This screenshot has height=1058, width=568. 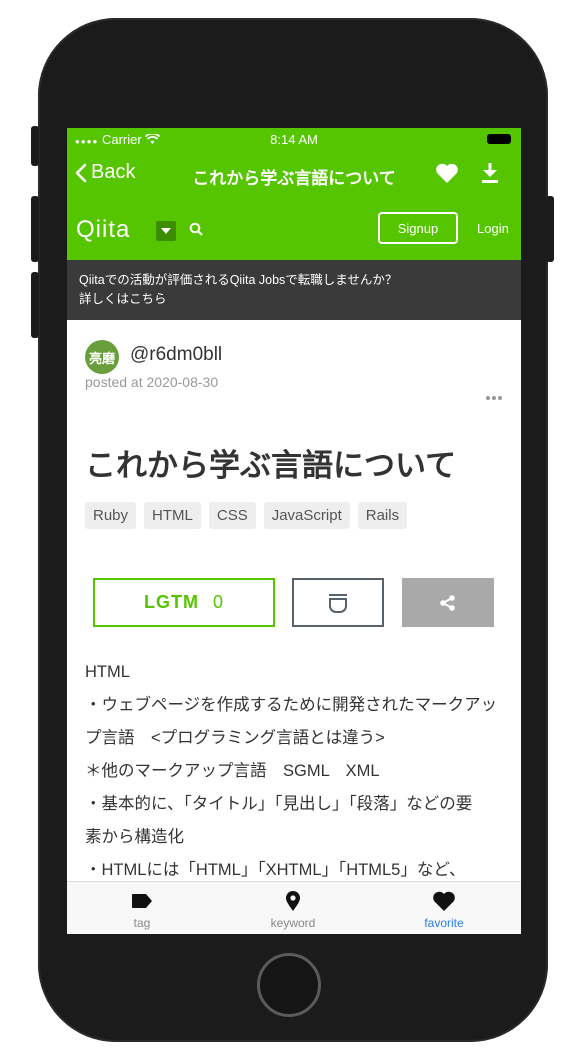 What do you see at coordinates (444, 923) in the screenshot?
I see `tab-favorite-label: favorite` at bounding box center [444, 923].